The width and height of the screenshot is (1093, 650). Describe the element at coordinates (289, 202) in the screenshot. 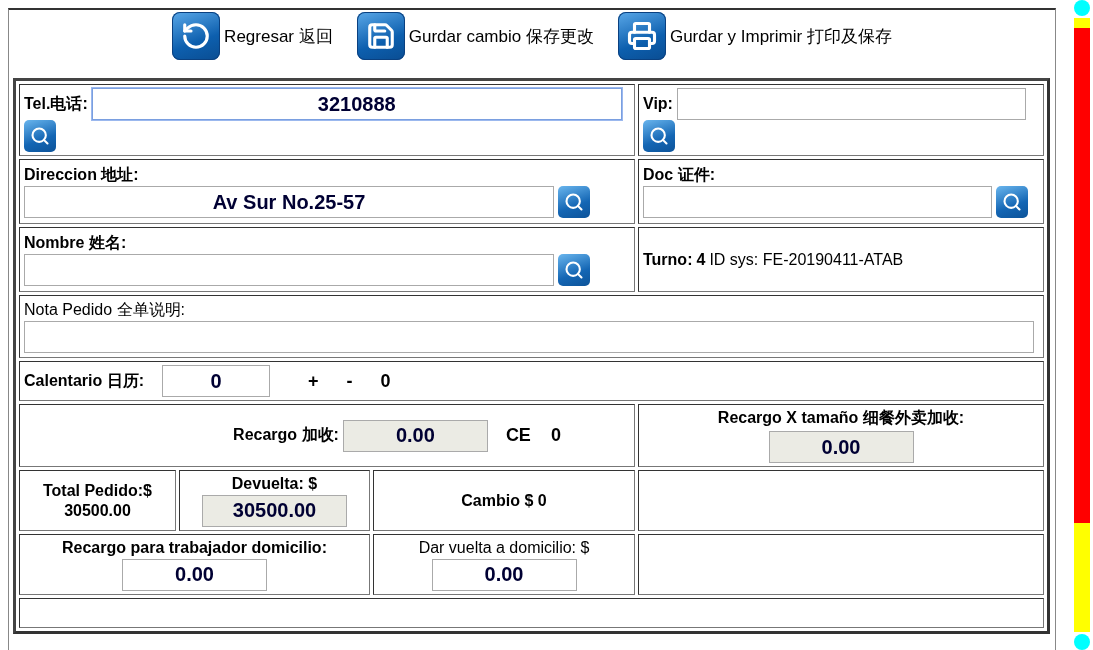

I see `input-field: Av Sur No.25-57` at that location.